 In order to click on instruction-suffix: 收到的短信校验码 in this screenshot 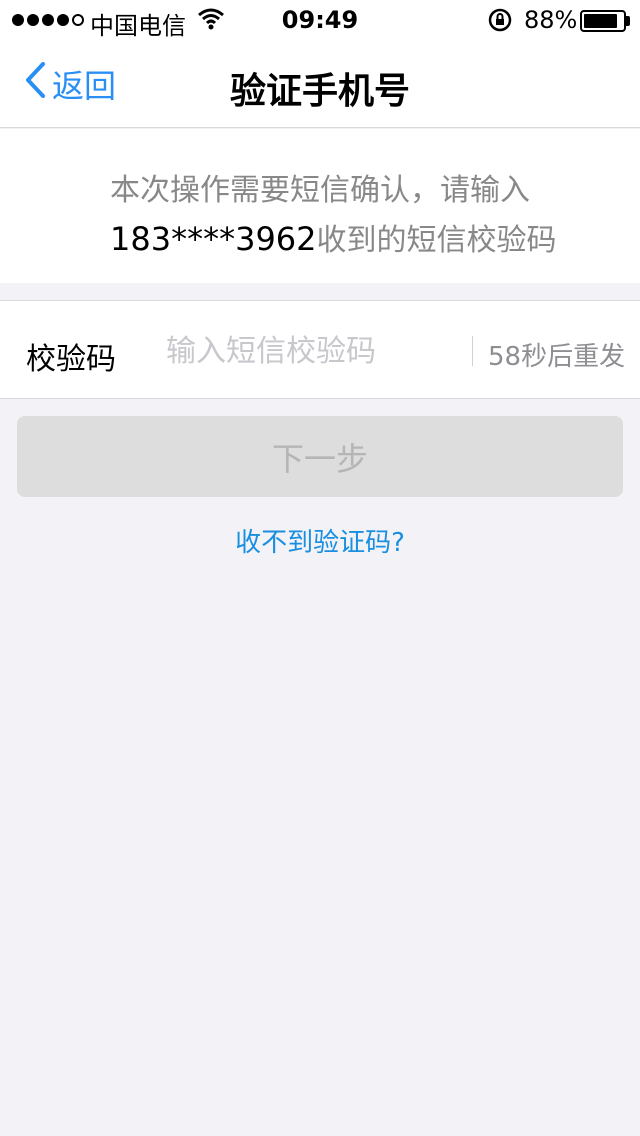, I will do `click(436, 240)`.